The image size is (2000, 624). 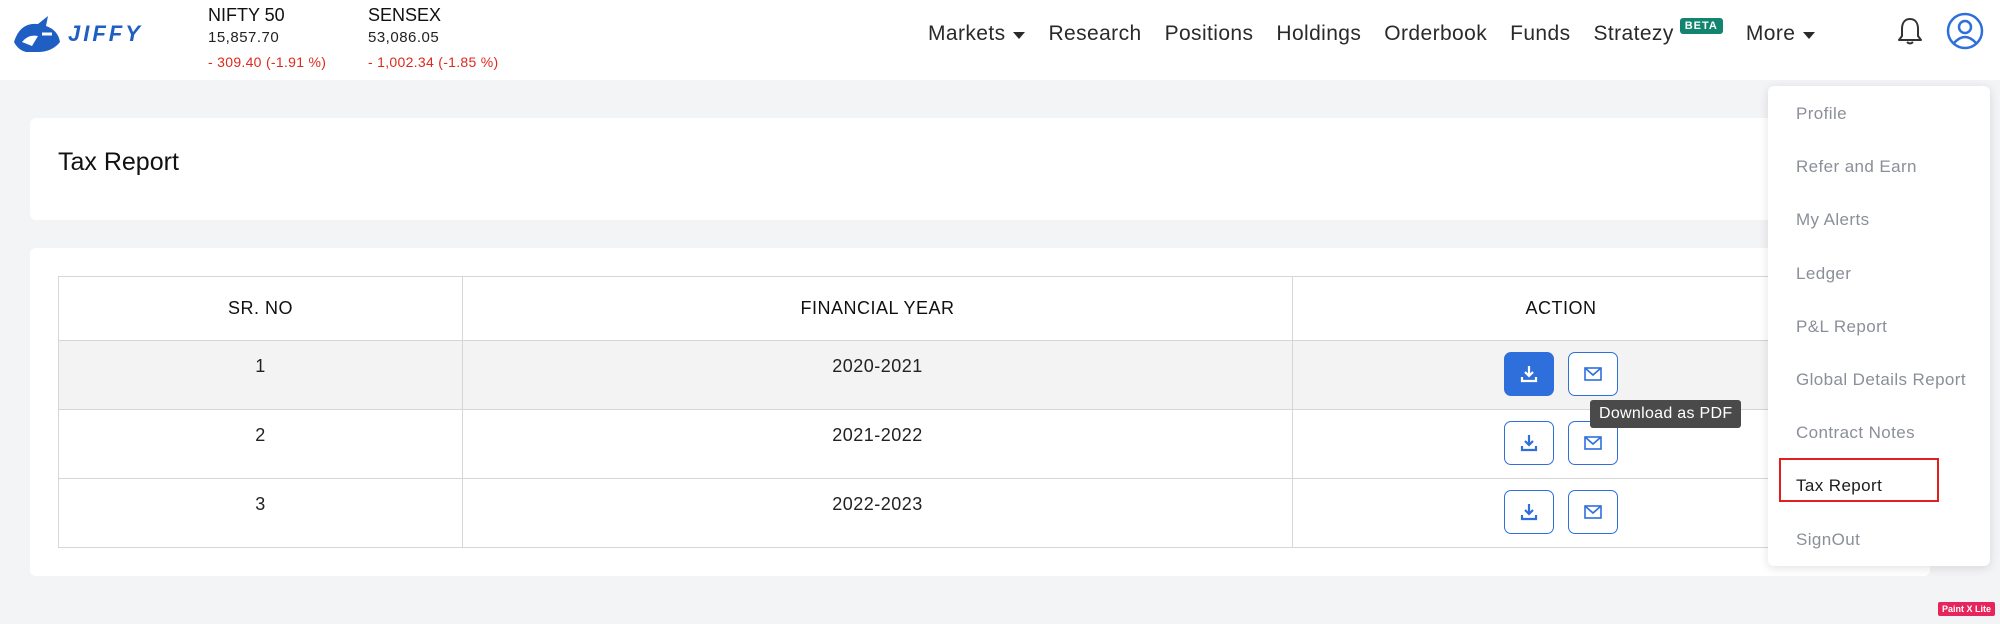 I want to click on user-avatar-icon, so click(x=1965, y=31).